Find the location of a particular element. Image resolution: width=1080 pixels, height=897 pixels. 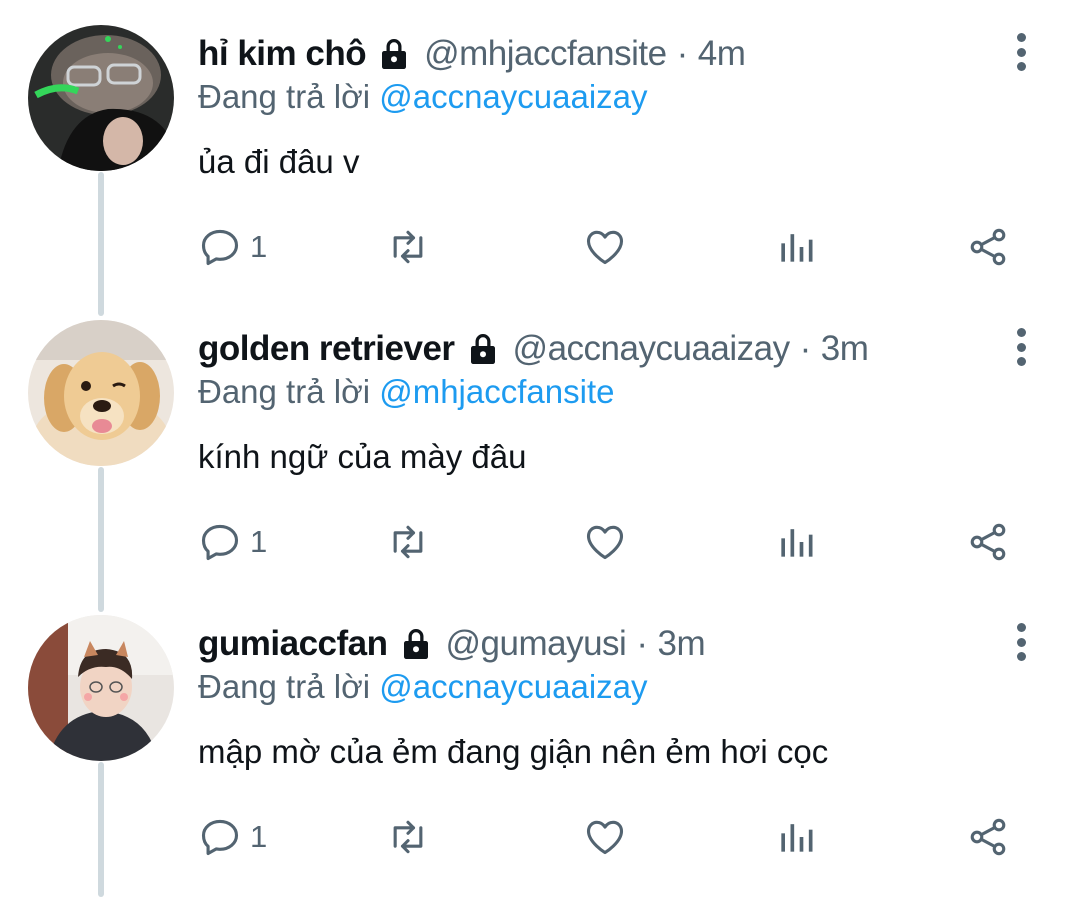

user-handle: @mhjaccfansite is located at coordinates (545, 54).